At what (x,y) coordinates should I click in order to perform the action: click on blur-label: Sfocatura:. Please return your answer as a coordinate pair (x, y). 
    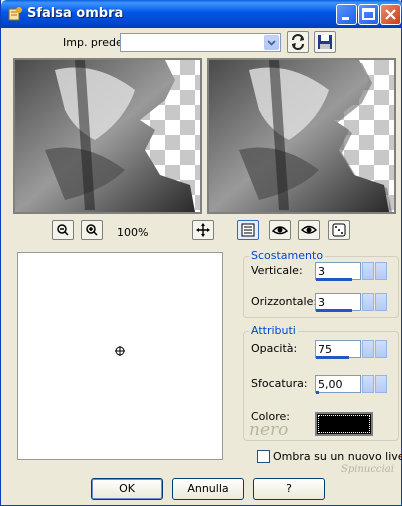
    Looking at the image, I should click on (279, 383).